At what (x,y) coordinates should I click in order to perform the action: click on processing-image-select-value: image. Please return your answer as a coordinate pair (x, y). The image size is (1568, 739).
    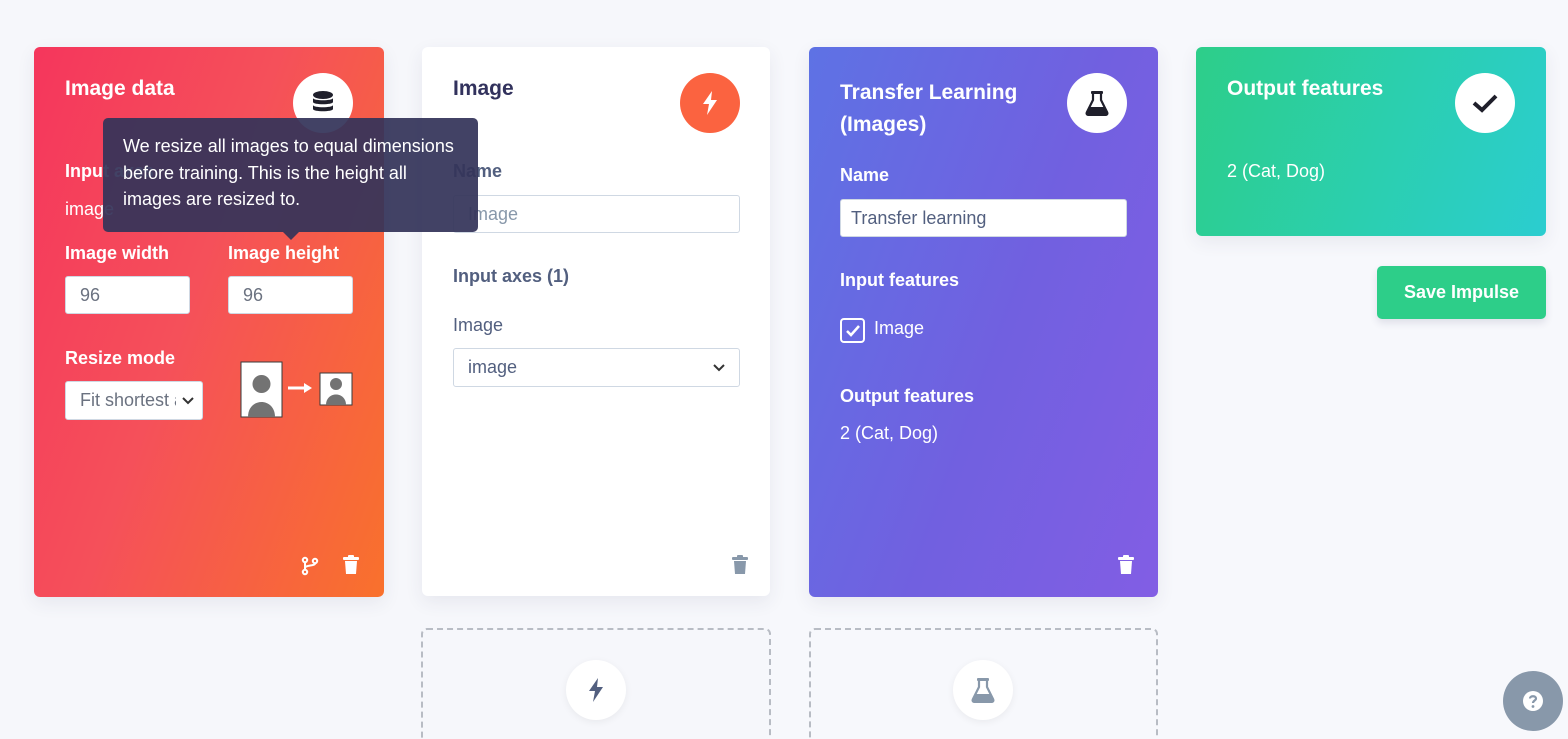
    Looking at the image, I should click on (493, 367).